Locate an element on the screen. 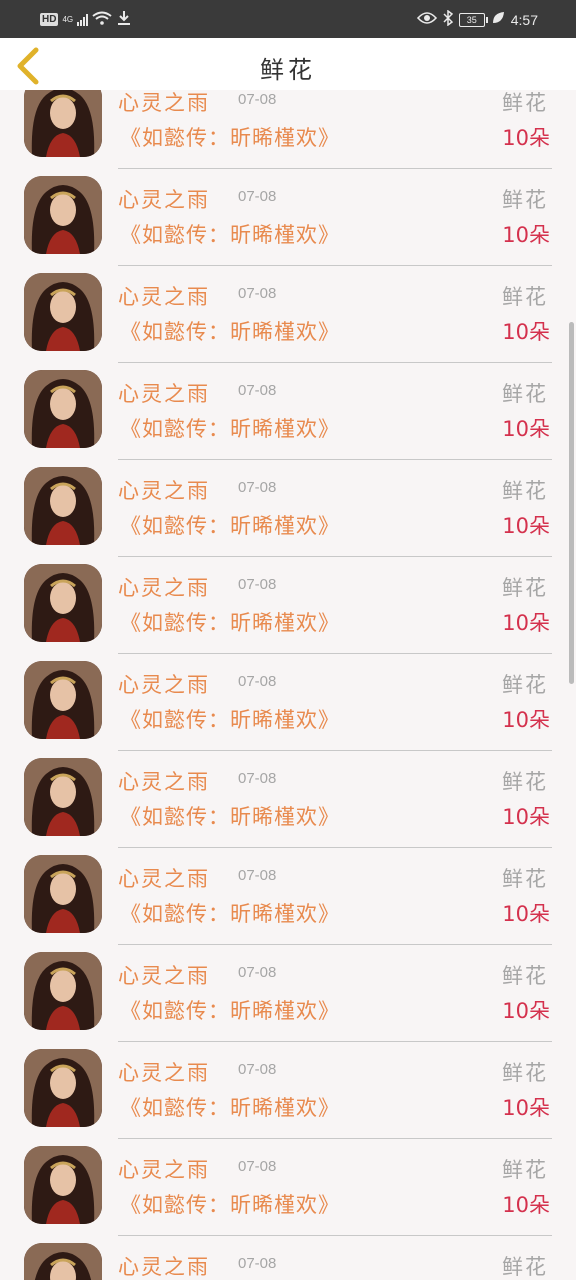  signal-icon is located at coordinates (83, 19).